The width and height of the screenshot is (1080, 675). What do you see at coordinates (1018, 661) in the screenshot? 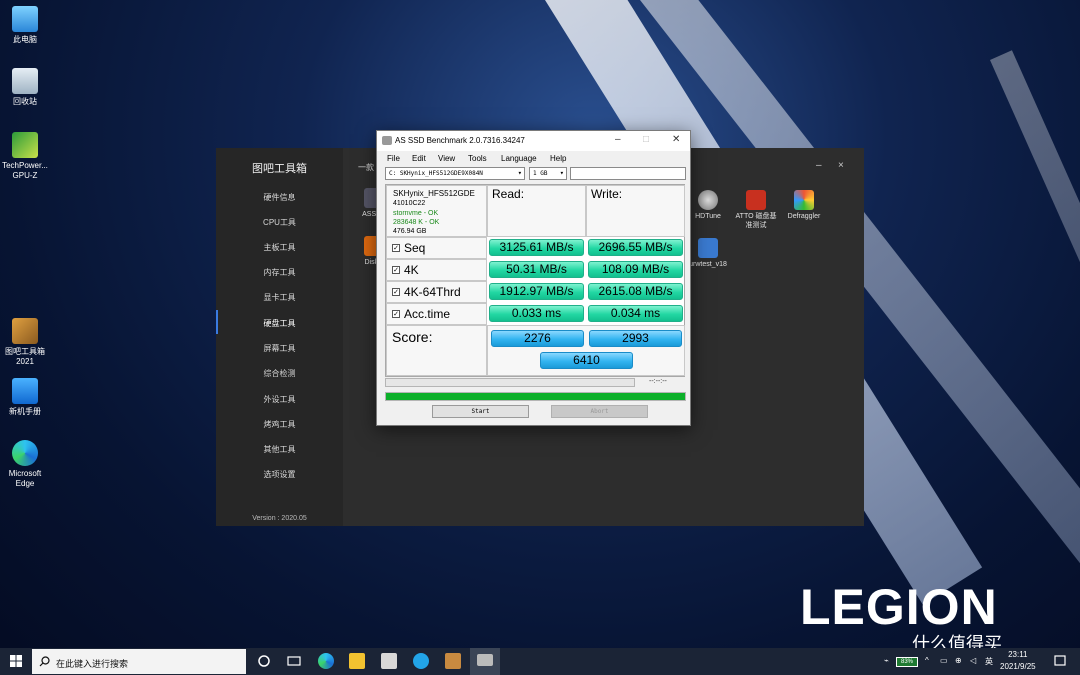
I see `system-clock: 23:11 2021/9/25` at bounding box center [1018, 661].